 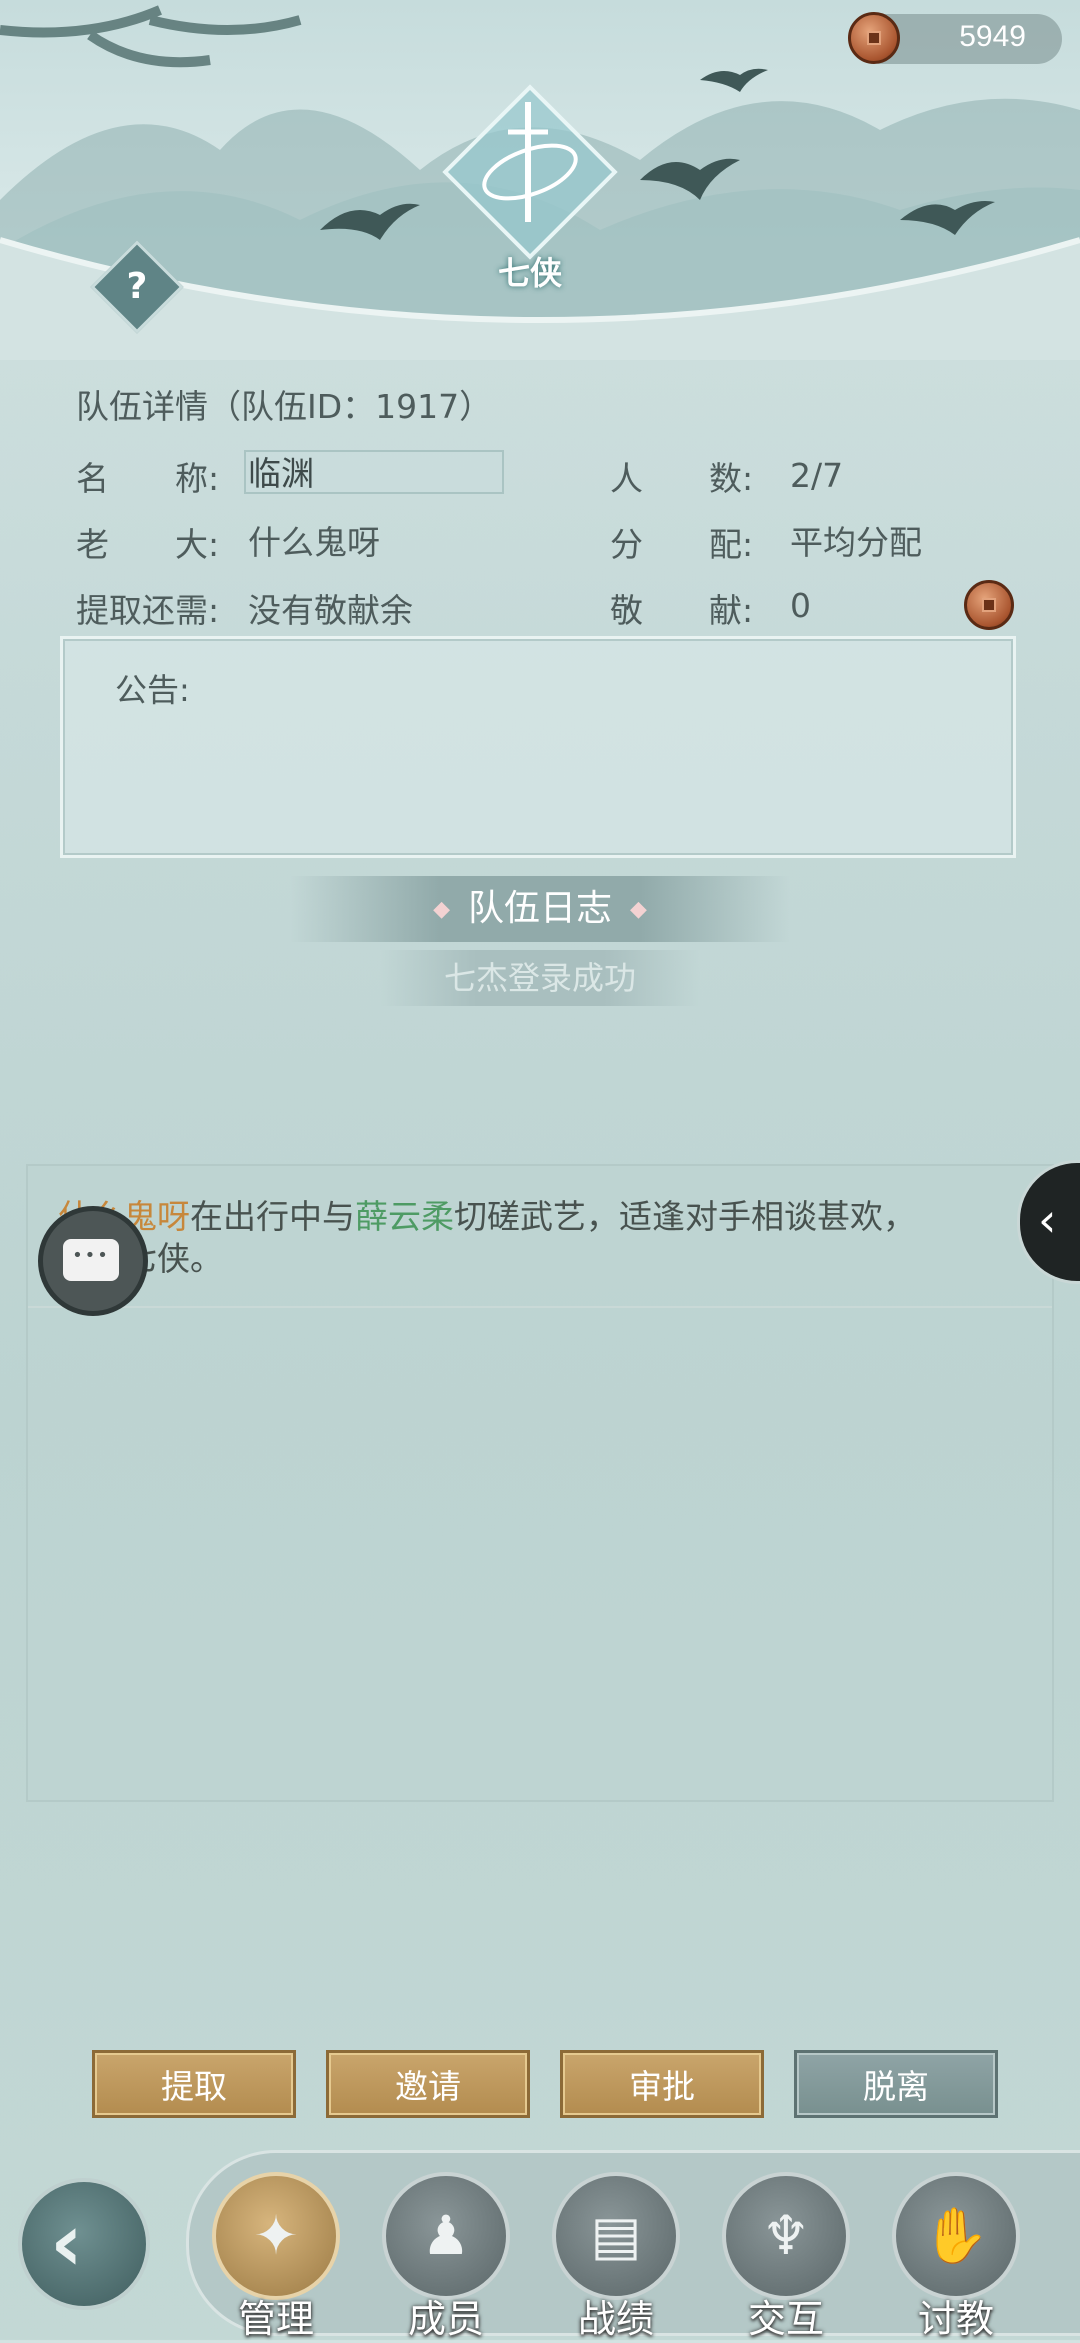 I want to click on chat-text: 切磋武艺，适逢对手相谈甚欢，, so click(x=685, y=1216).